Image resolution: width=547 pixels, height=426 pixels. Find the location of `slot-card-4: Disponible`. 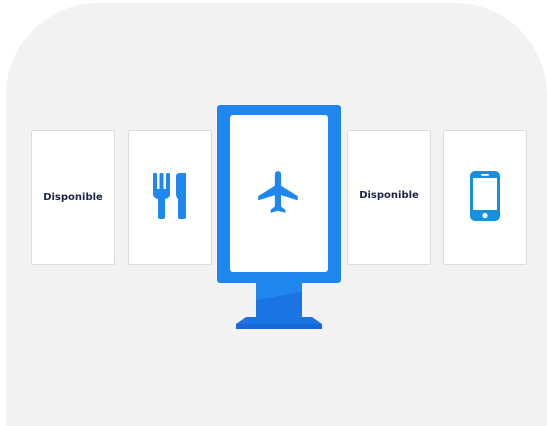

slot-card-4: Disponible is located at coordinates (389, 197).